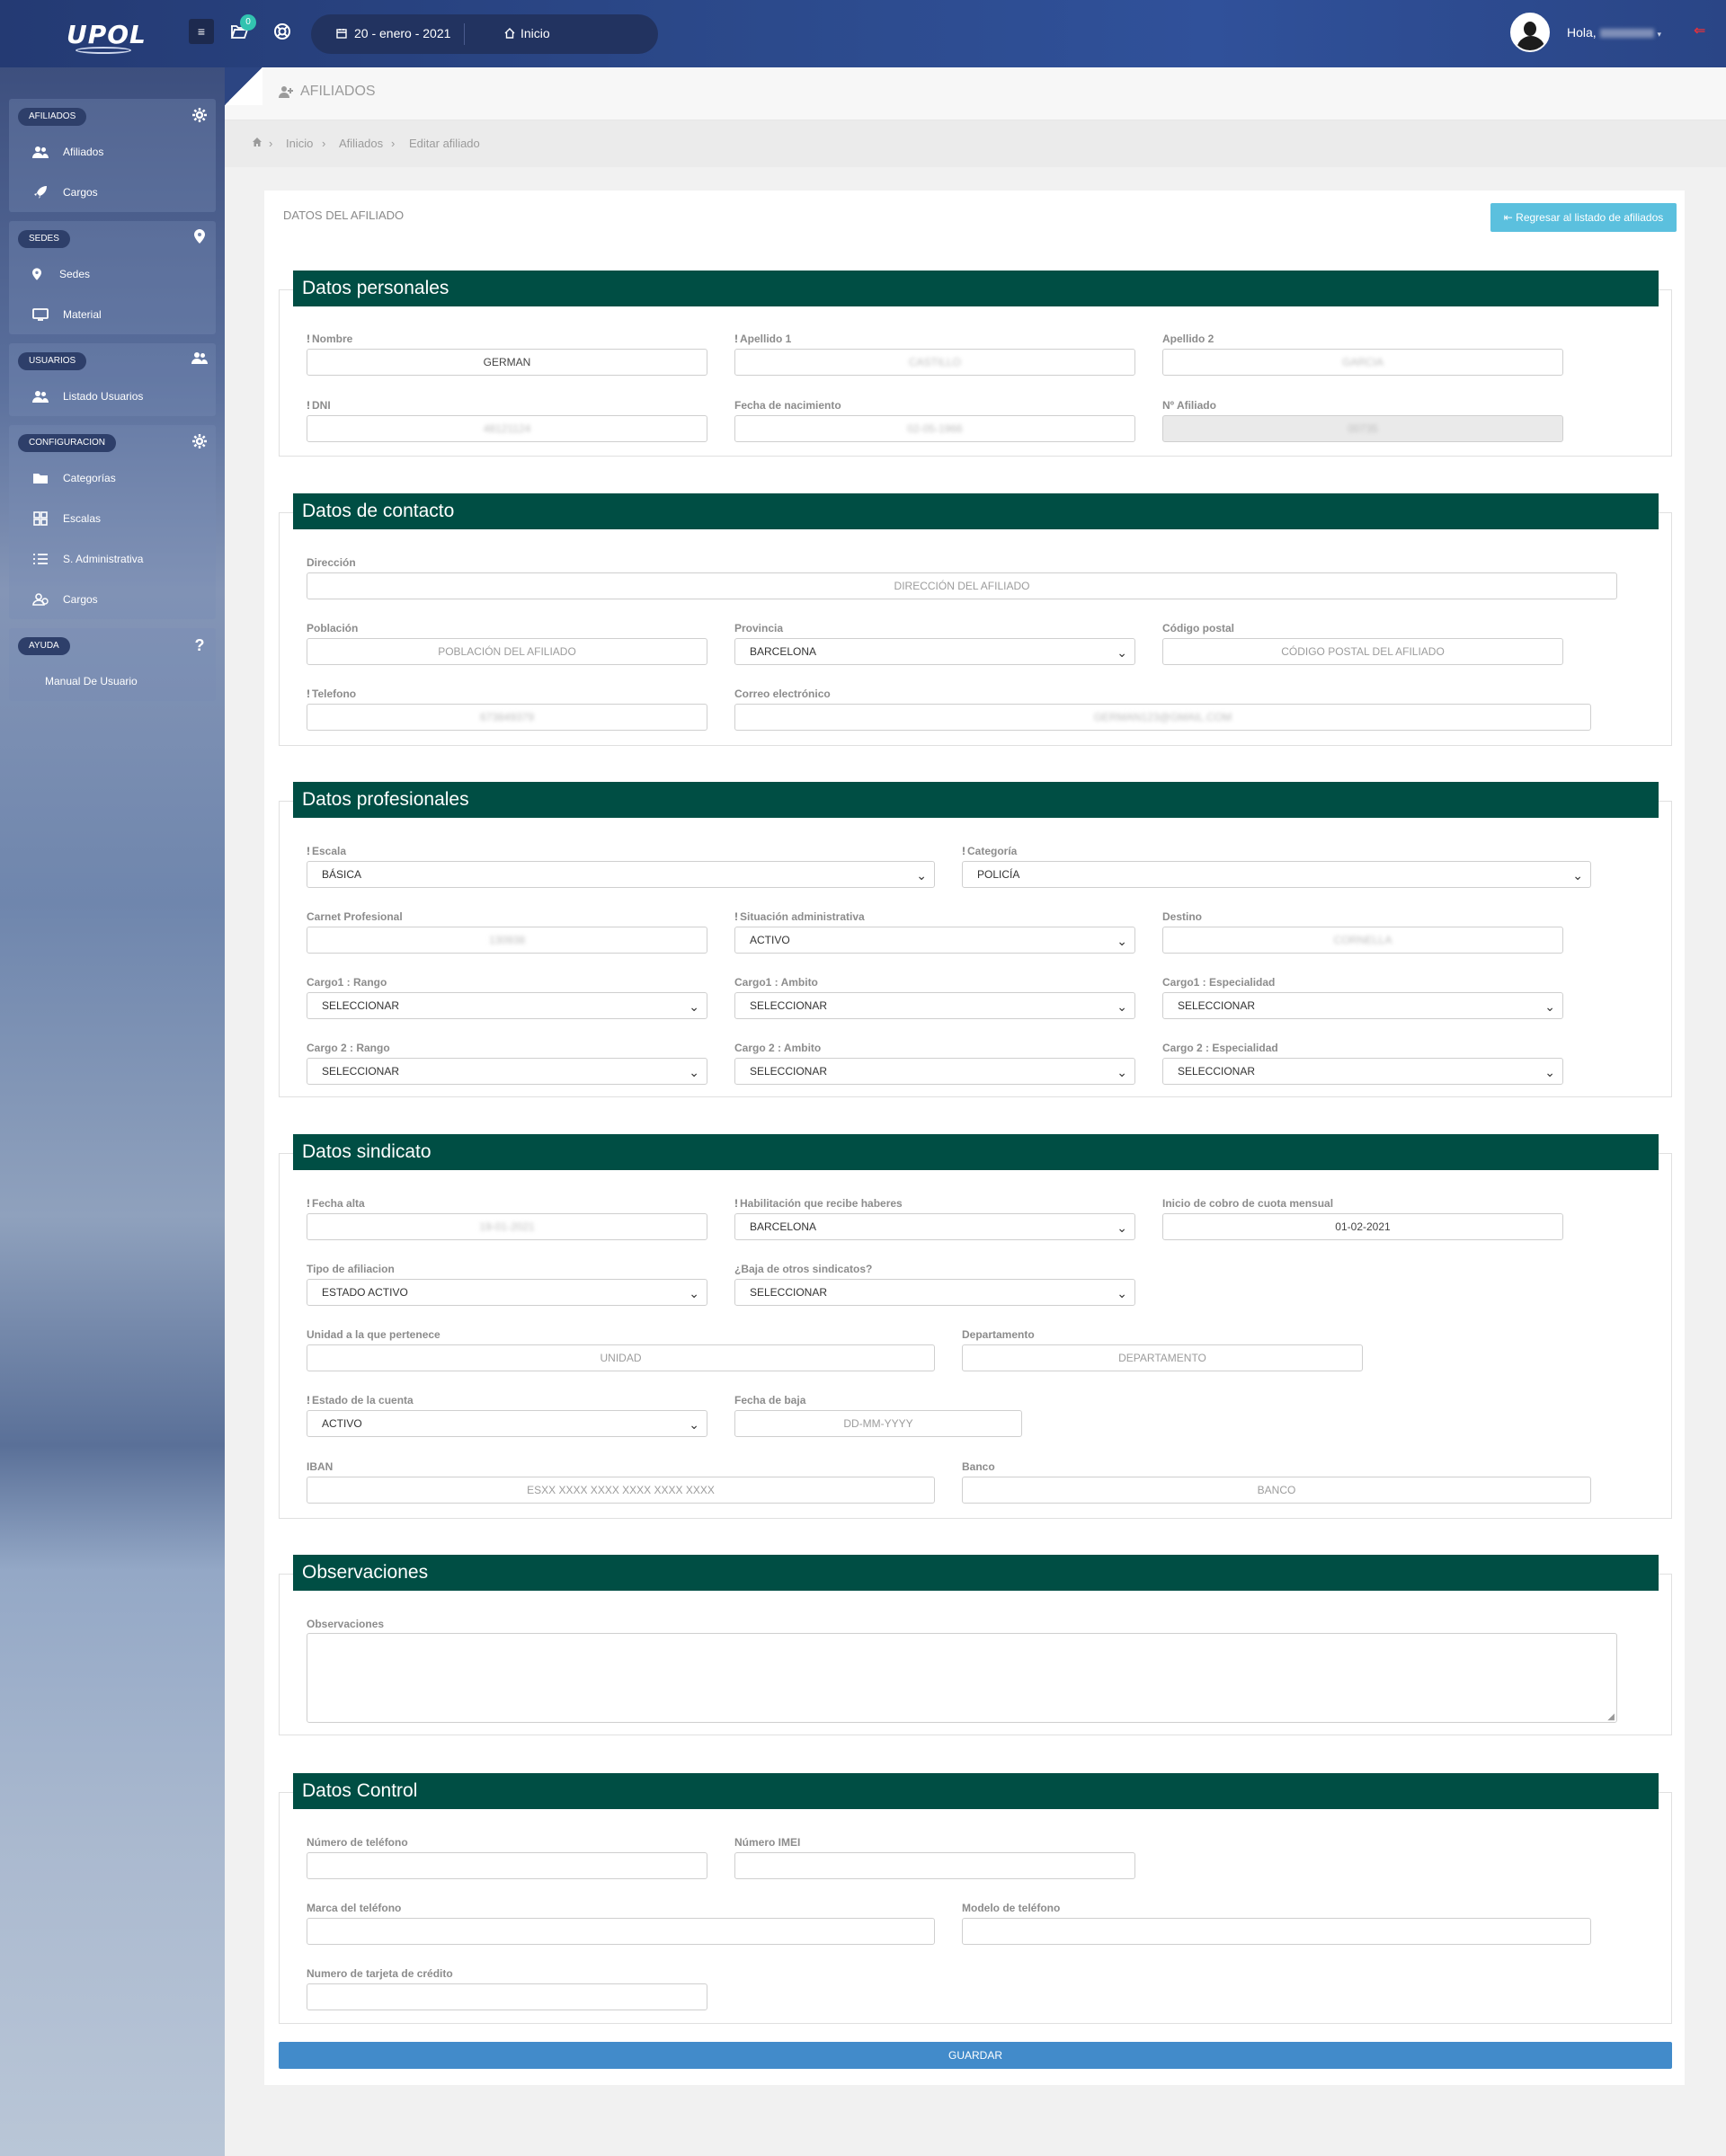 The height and width of the screenshot is (2156, 1726). I want to click on destino-input: CORNELLA, so click(1362, 941).